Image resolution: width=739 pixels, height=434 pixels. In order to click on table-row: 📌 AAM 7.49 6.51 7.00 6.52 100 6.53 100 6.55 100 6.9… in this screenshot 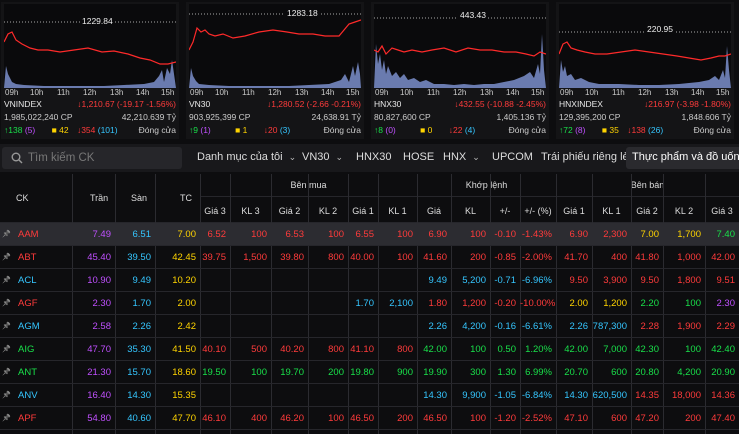, I will do `click(369, 234)`.